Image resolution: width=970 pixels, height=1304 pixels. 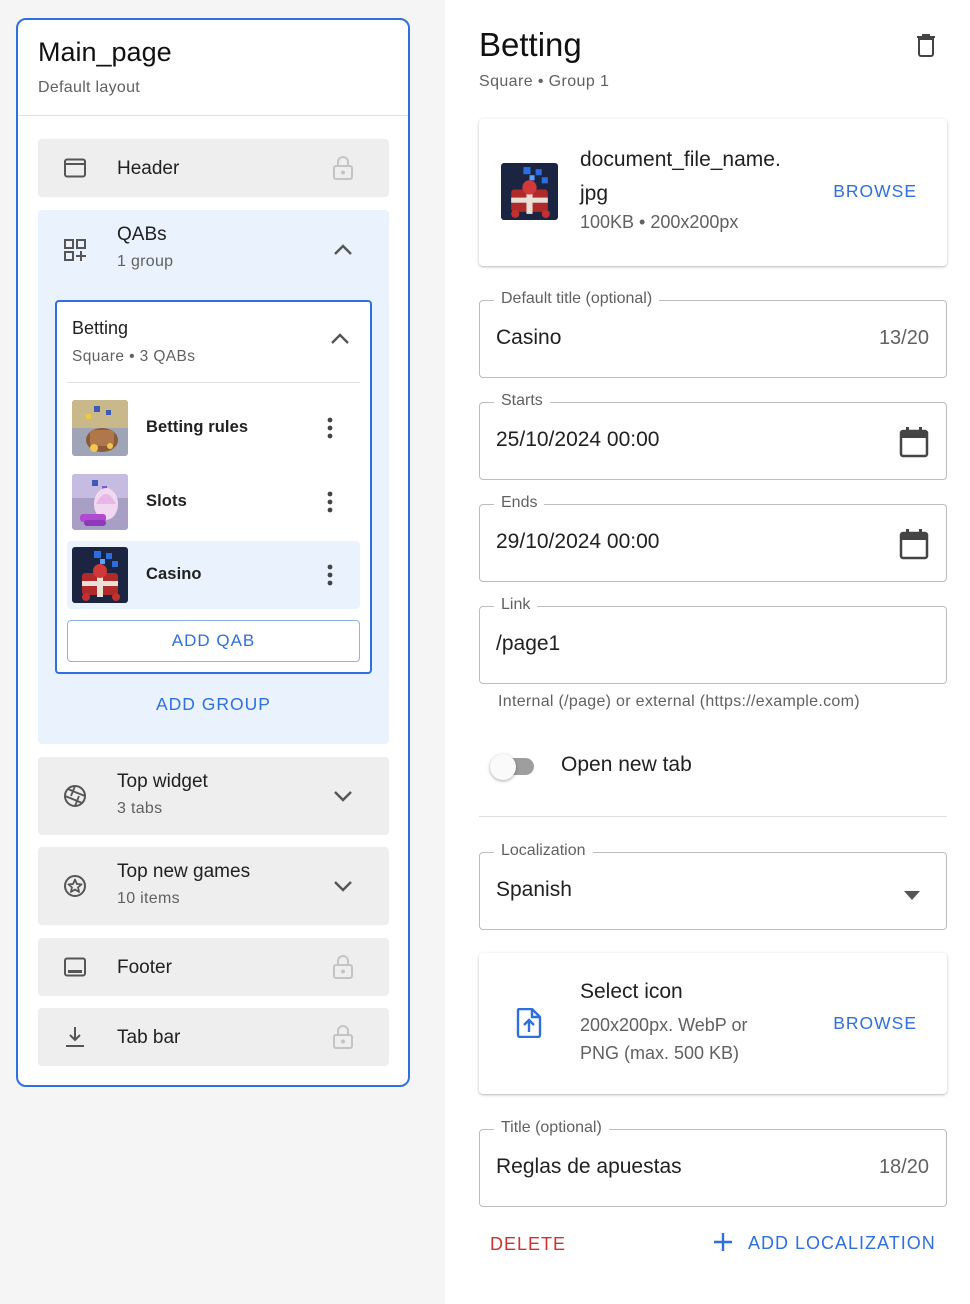 I want to click on field-label: Default title (optional), so click(x=577, y=299).